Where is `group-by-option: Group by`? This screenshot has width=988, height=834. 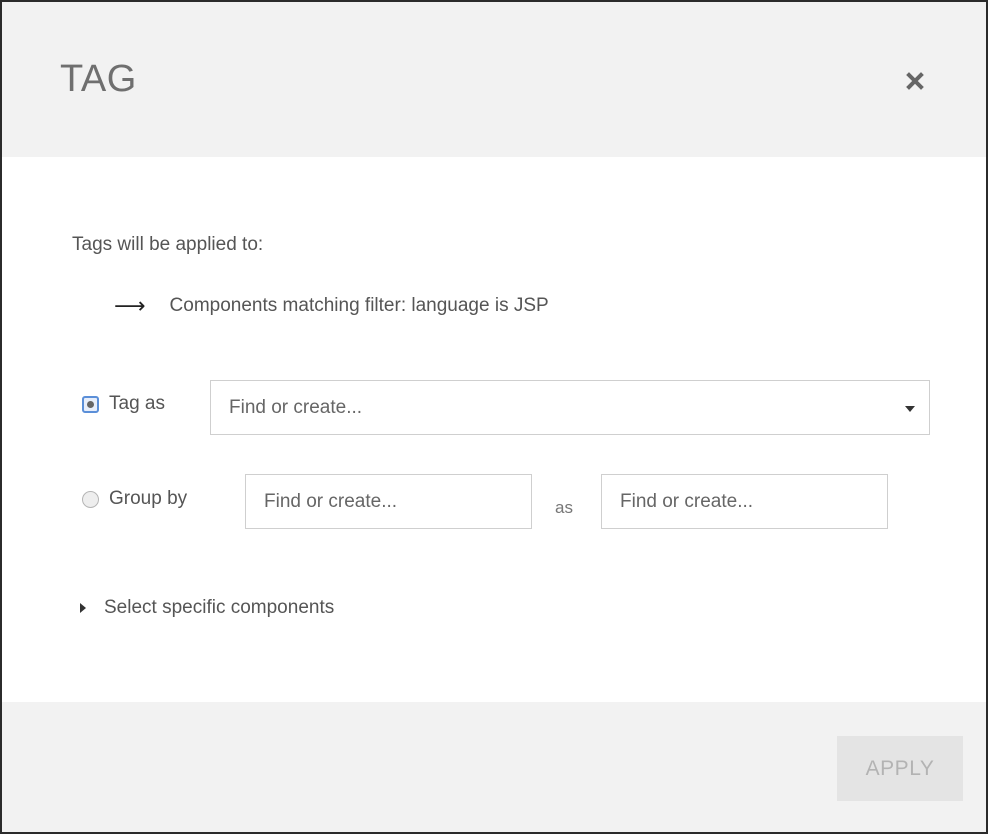
group-by-option: Group by is located at coordinates (134, 499).